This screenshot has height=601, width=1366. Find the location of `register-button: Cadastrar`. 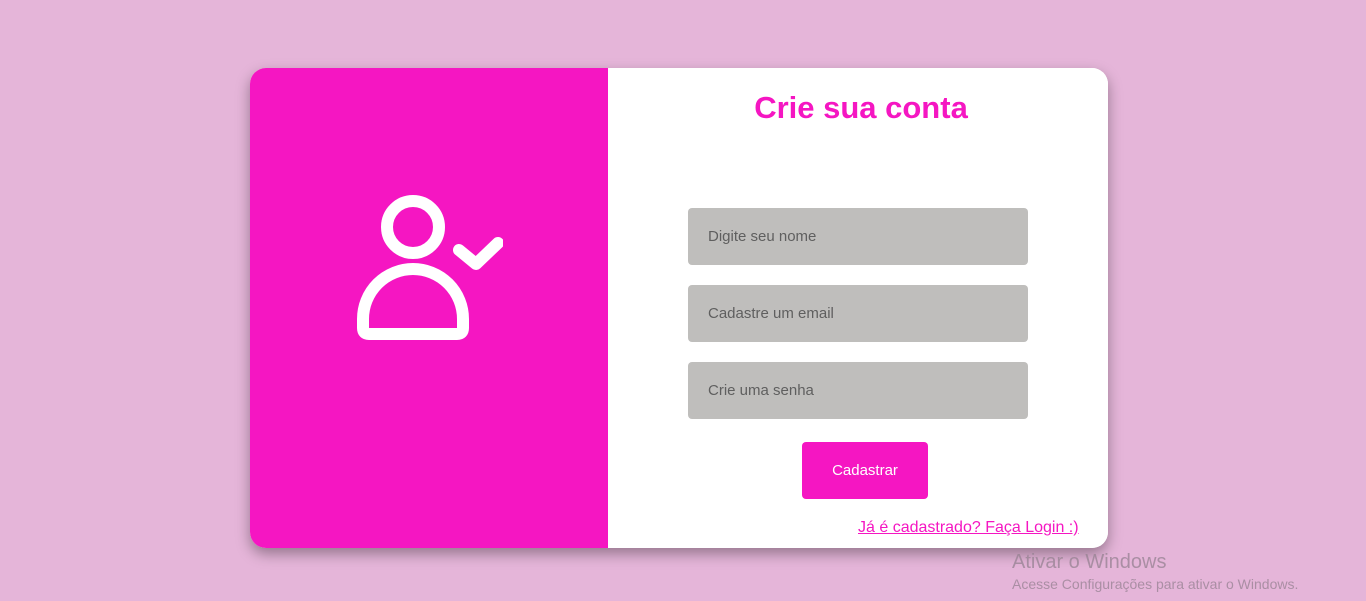

register-button: Cadastrar is located at coordinates (865, 470).